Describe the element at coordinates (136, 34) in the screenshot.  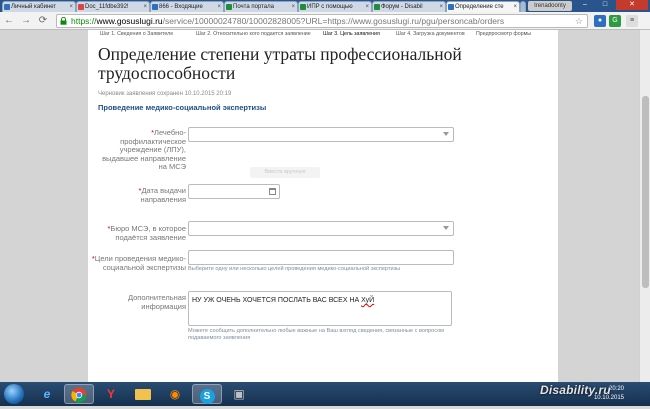
I see `wizard-step: Шаг 1. Сведения о Заявителе` at that location.